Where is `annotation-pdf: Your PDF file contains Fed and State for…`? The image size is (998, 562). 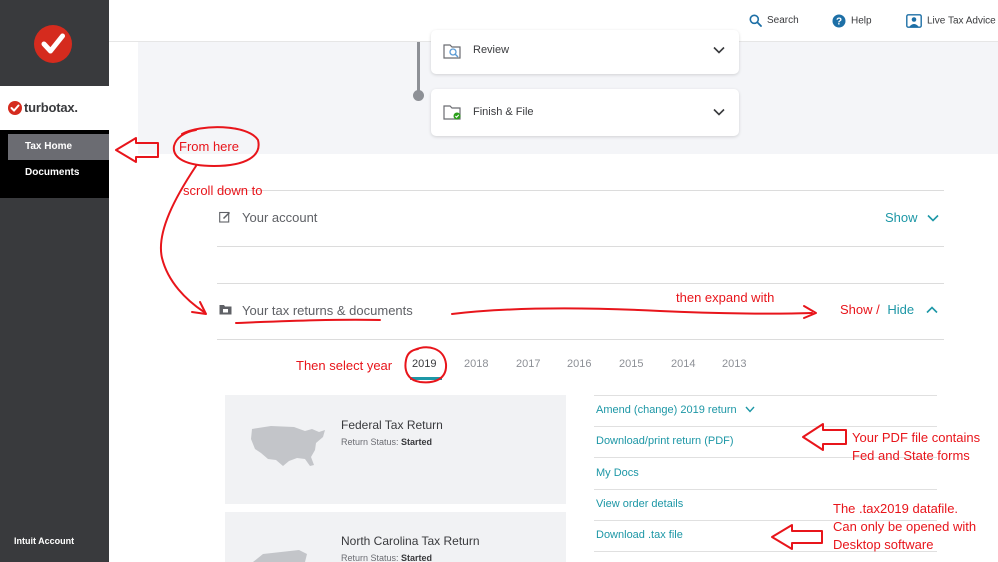
annotation-pdf: Your PDF file contains Fed and State for… is located at coordinates (916, 446).